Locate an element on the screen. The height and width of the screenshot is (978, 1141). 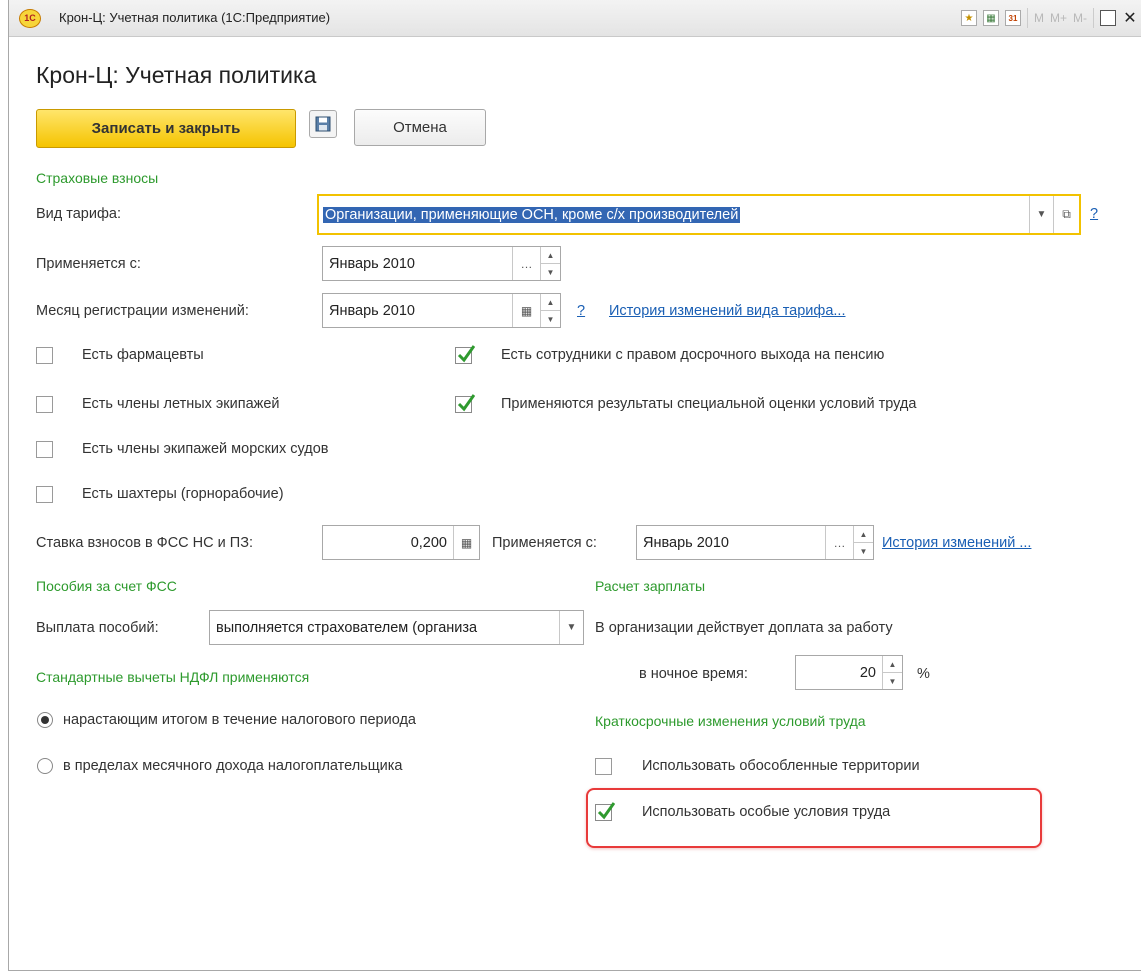
checkbox-flight-crew is located at coordinates (44, 404).